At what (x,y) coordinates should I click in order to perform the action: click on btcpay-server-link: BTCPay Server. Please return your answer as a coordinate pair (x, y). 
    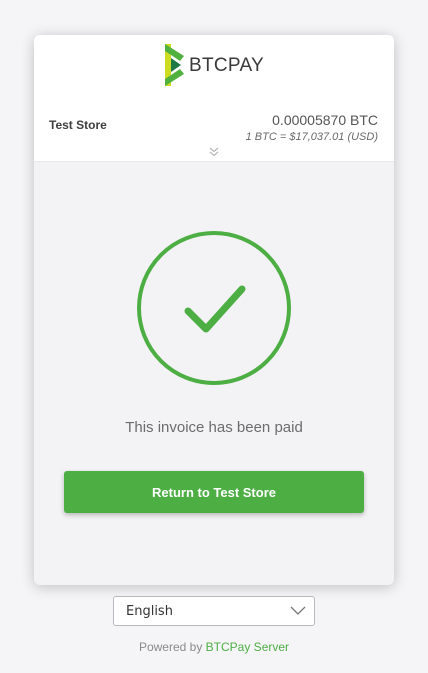
    Looking at the image, I should click on (247, 647).